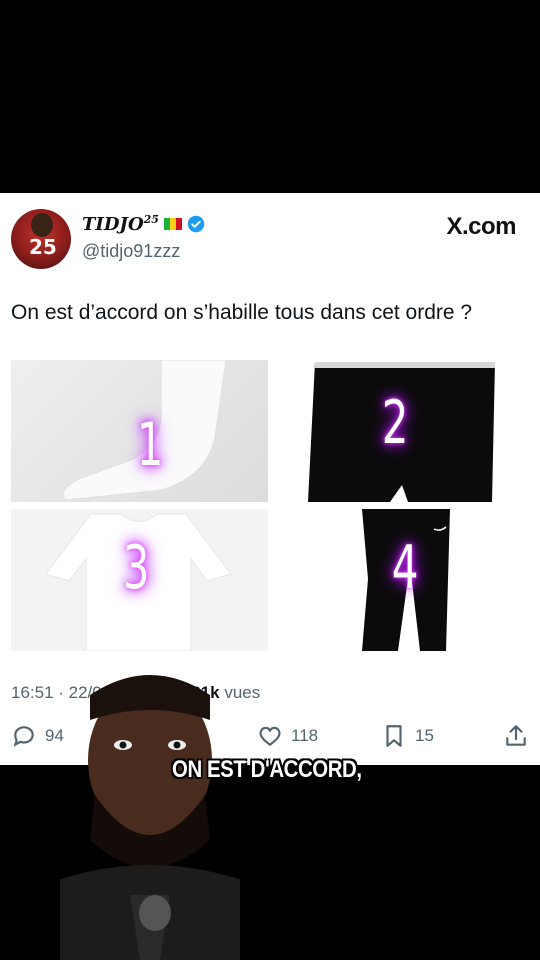  I want to click on video-caption: ON EST D'ACCORD,, so click(267, 769).